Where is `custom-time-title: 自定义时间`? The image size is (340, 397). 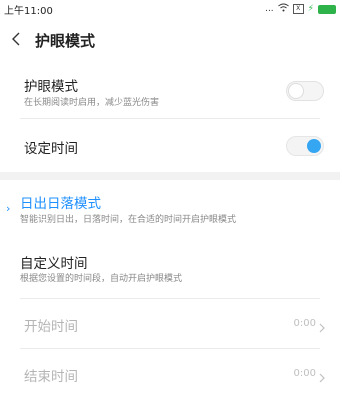
custom-time-title: 自定义时间 is located at coordinates (54, 264).